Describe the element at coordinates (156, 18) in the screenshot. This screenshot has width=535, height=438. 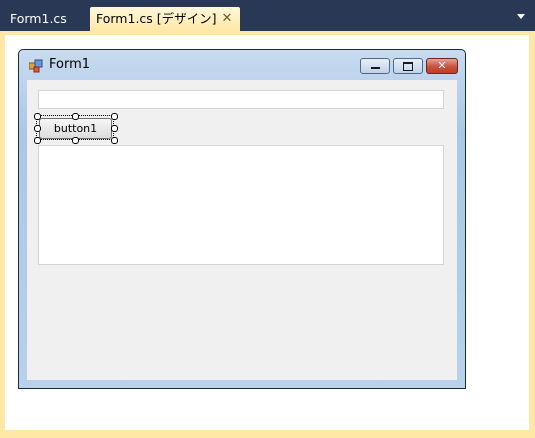
I see `tab-label: Form1.cs [デザイン]` at that location.